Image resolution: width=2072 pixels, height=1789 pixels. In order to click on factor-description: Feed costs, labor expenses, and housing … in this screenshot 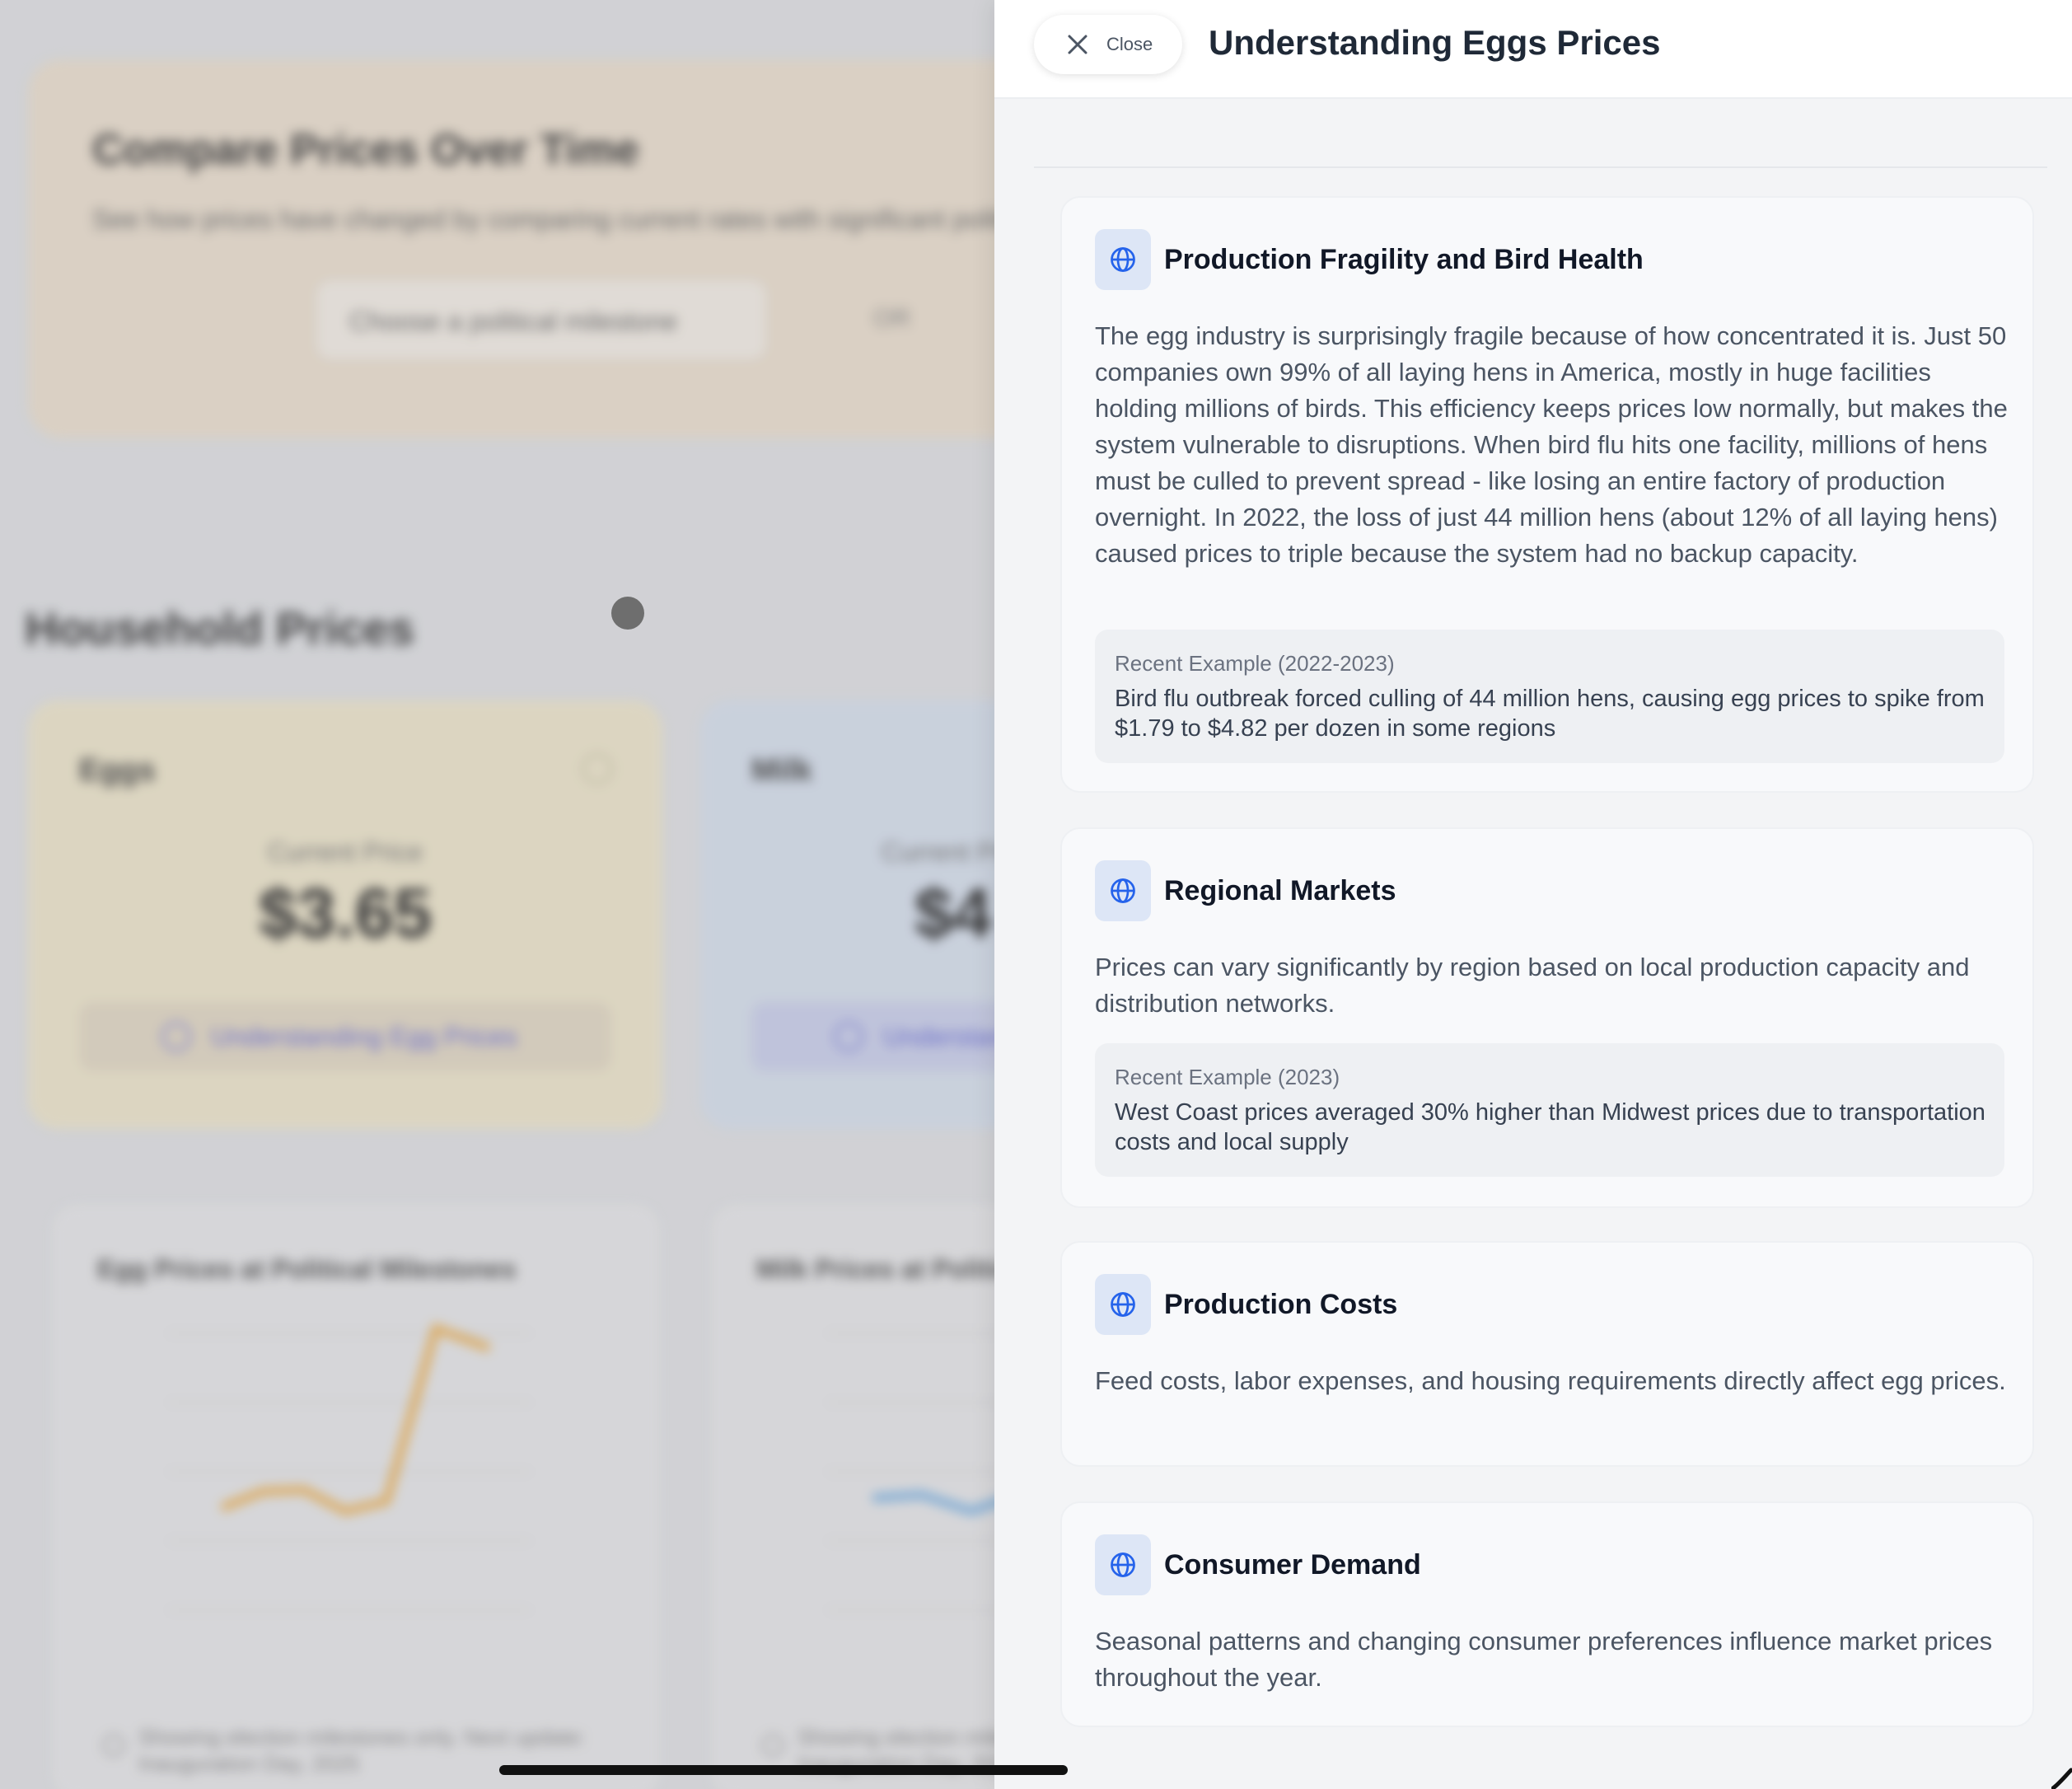, I will do `click(1550, 1381)`.